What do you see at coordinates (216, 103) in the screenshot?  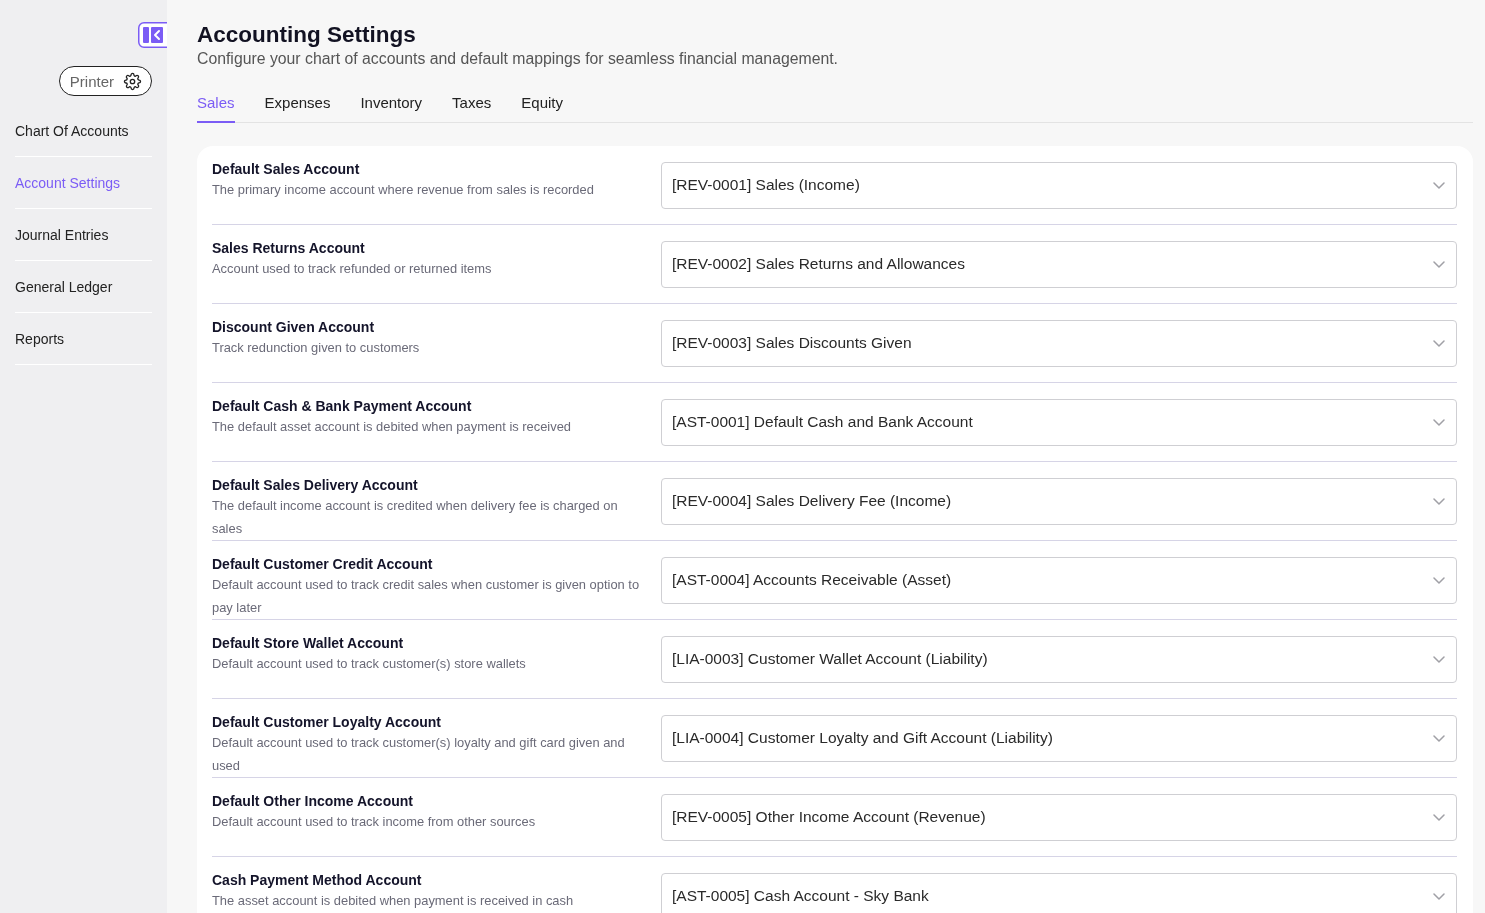 I see `tab: Sales` at bounding box center [216, 103].